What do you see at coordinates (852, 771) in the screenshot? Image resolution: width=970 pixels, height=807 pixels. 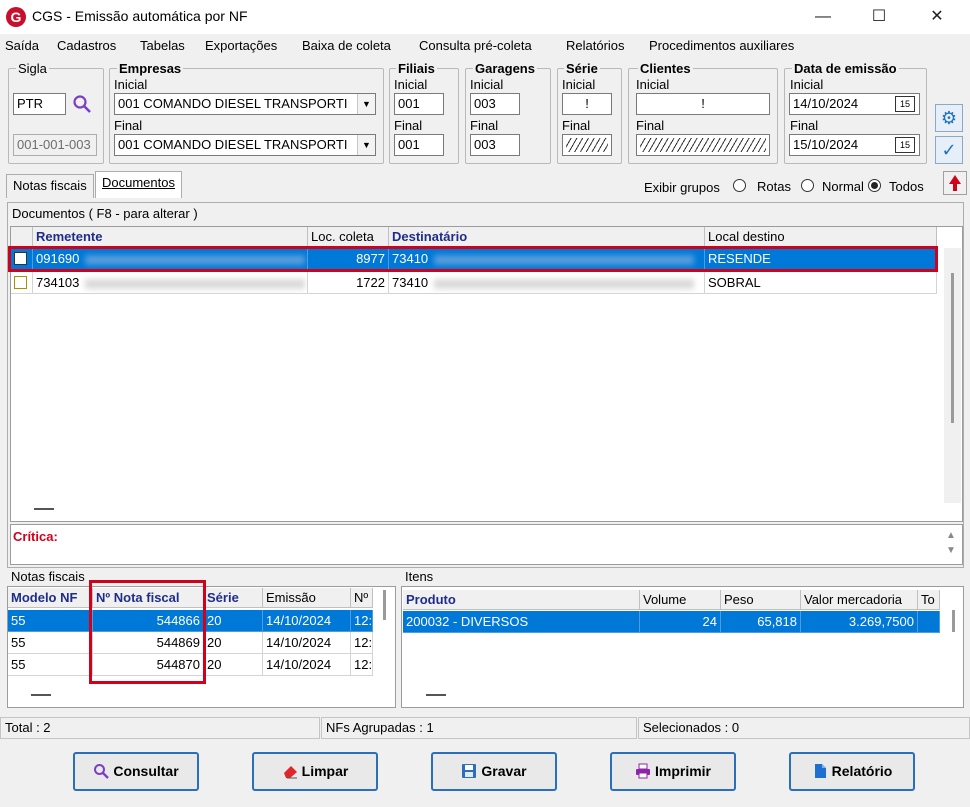 I see `relatorio-button: Relatório` at bounding box center [852, 771].